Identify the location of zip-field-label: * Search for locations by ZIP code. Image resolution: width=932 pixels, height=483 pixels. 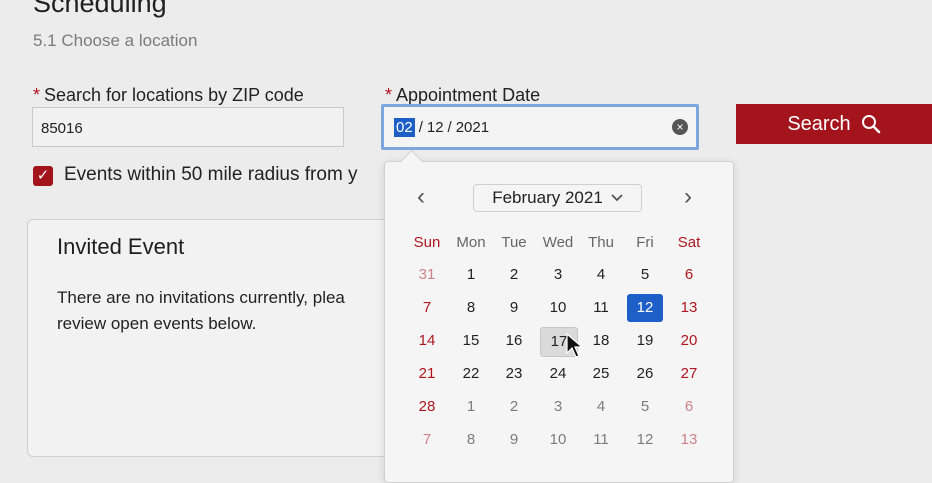
(168, 95).